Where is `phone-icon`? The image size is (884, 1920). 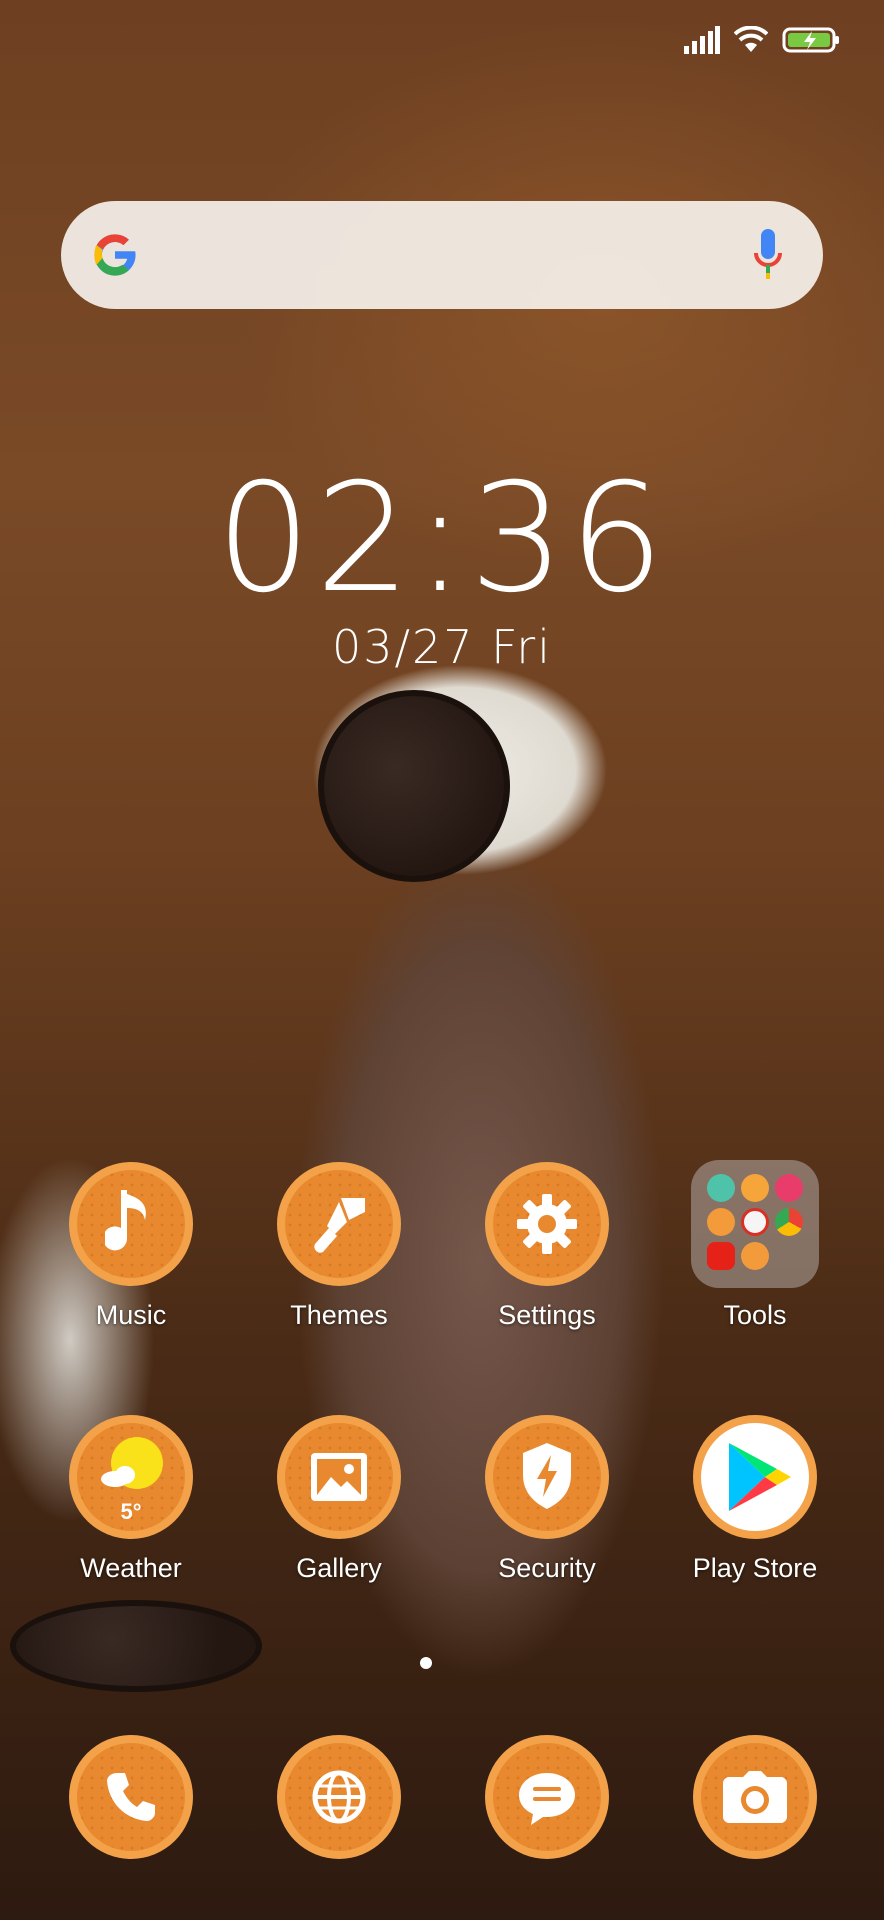 phone-icon is located at coordinates (131, 1797).